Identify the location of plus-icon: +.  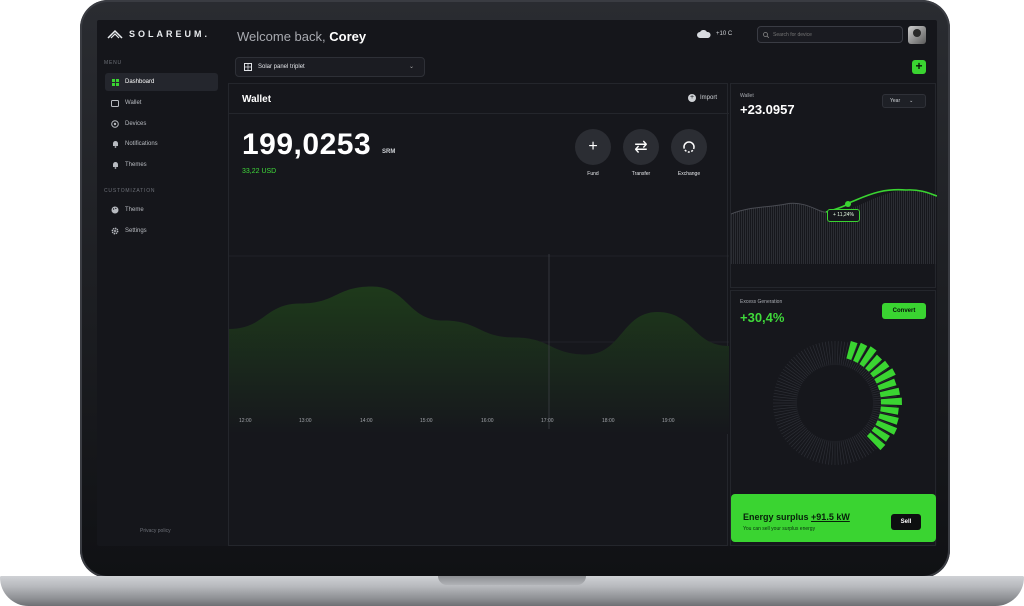
(593, 147).